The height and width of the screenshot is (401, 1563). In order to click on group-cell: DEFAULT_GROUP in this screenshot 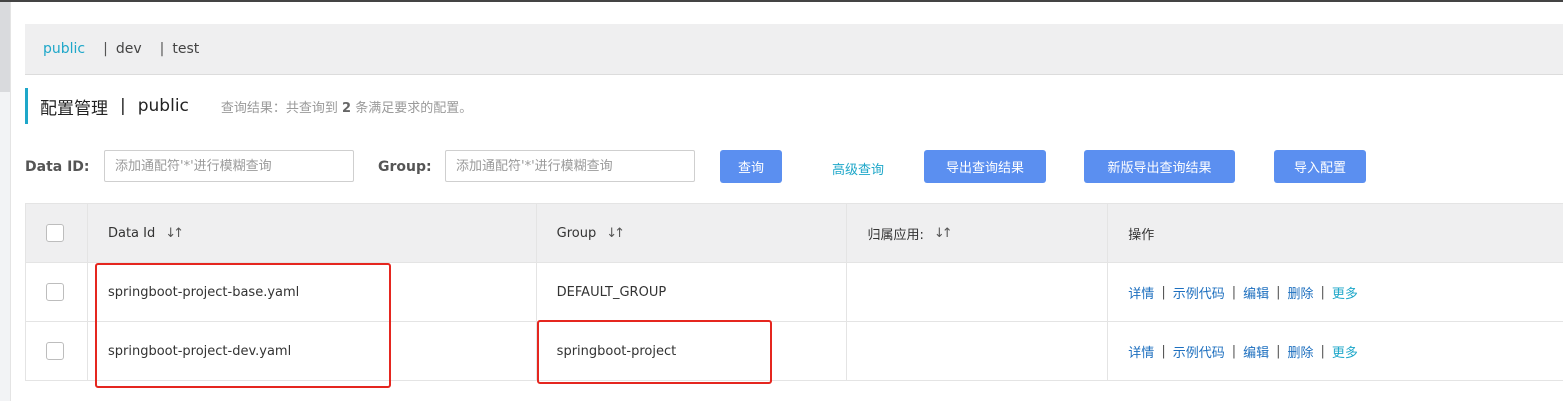, I will do `click(692, 292)`.